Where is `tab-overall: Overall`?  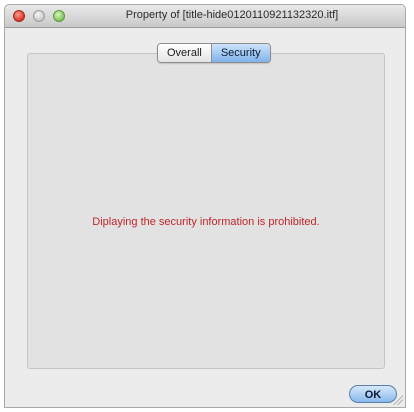
tab-overall: Overall is located at coordinates (184, 53).